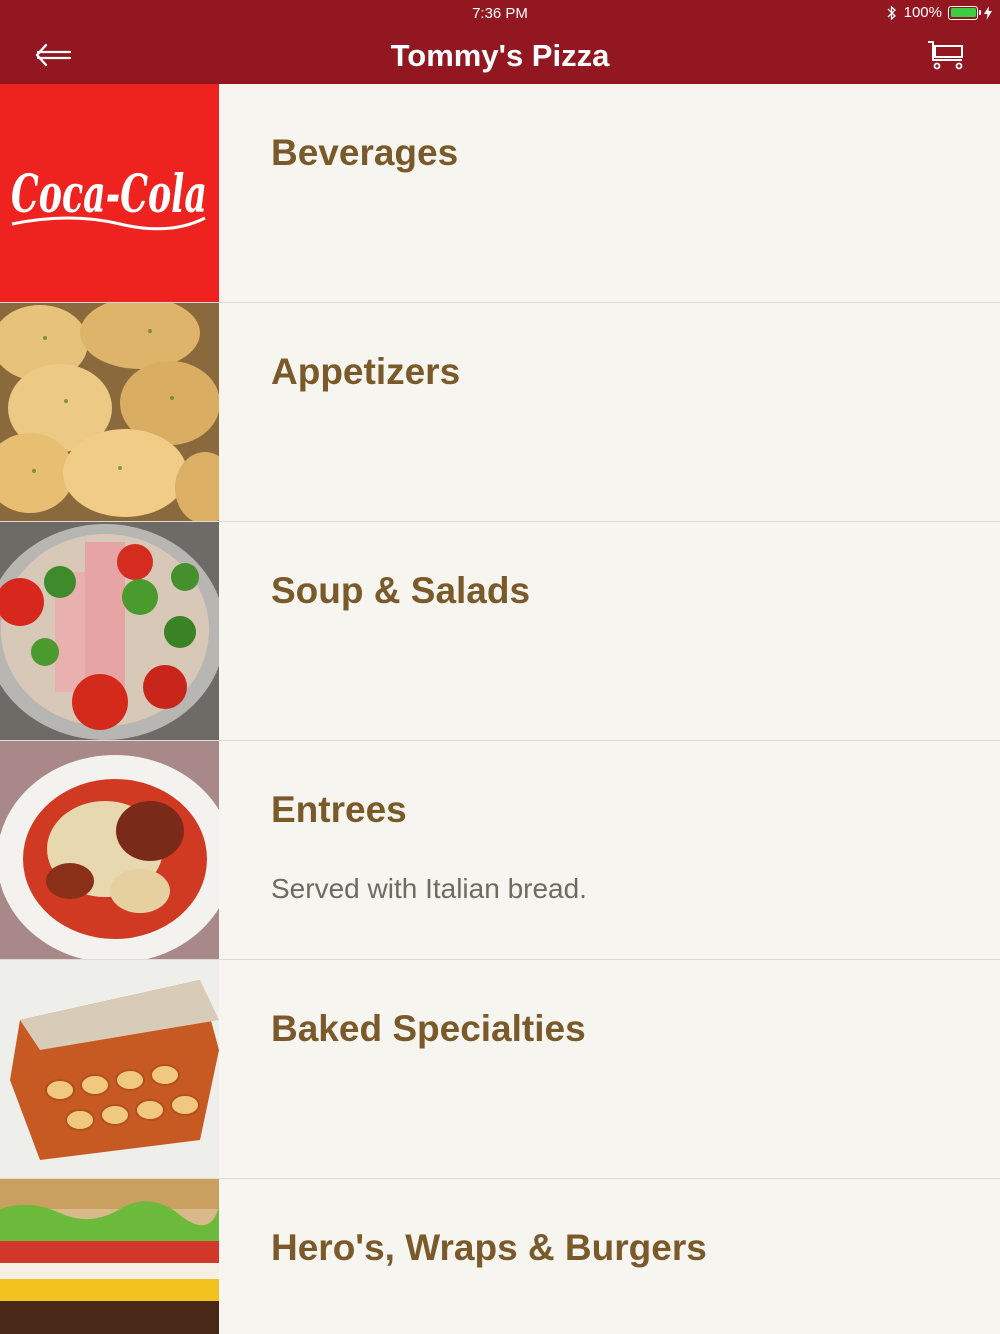  I want to click on bluetooth-icon, so click(892, 13).